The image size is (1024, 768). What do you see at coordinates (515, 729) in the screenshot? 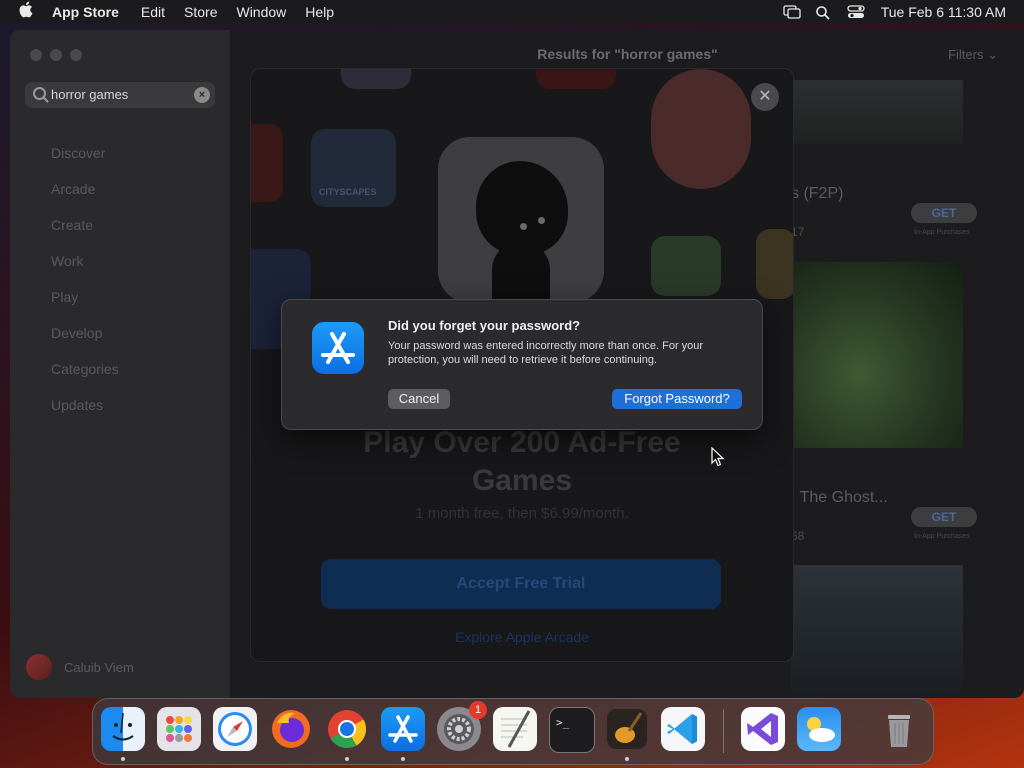
I see `textedit-icon` at bounding box center [515, 729].